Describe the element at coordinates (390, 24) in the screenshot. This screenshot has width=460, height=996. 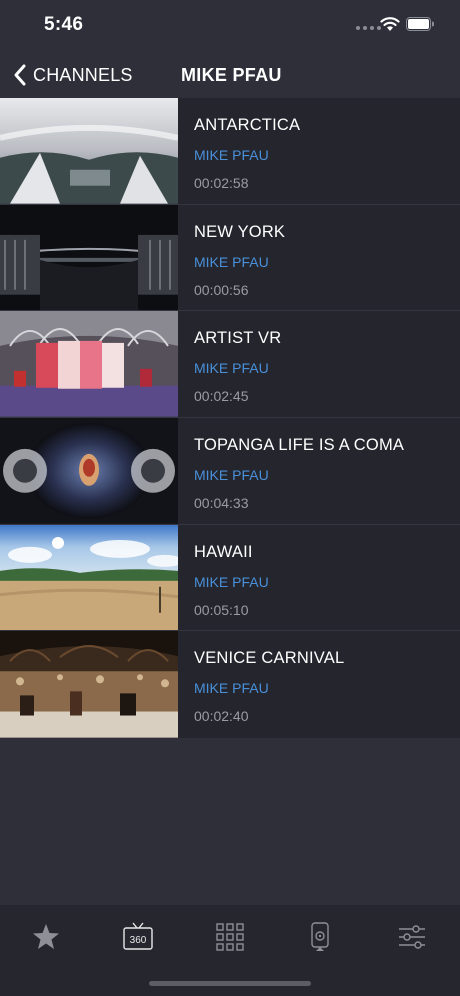
I see `wifi-icon` at that location.